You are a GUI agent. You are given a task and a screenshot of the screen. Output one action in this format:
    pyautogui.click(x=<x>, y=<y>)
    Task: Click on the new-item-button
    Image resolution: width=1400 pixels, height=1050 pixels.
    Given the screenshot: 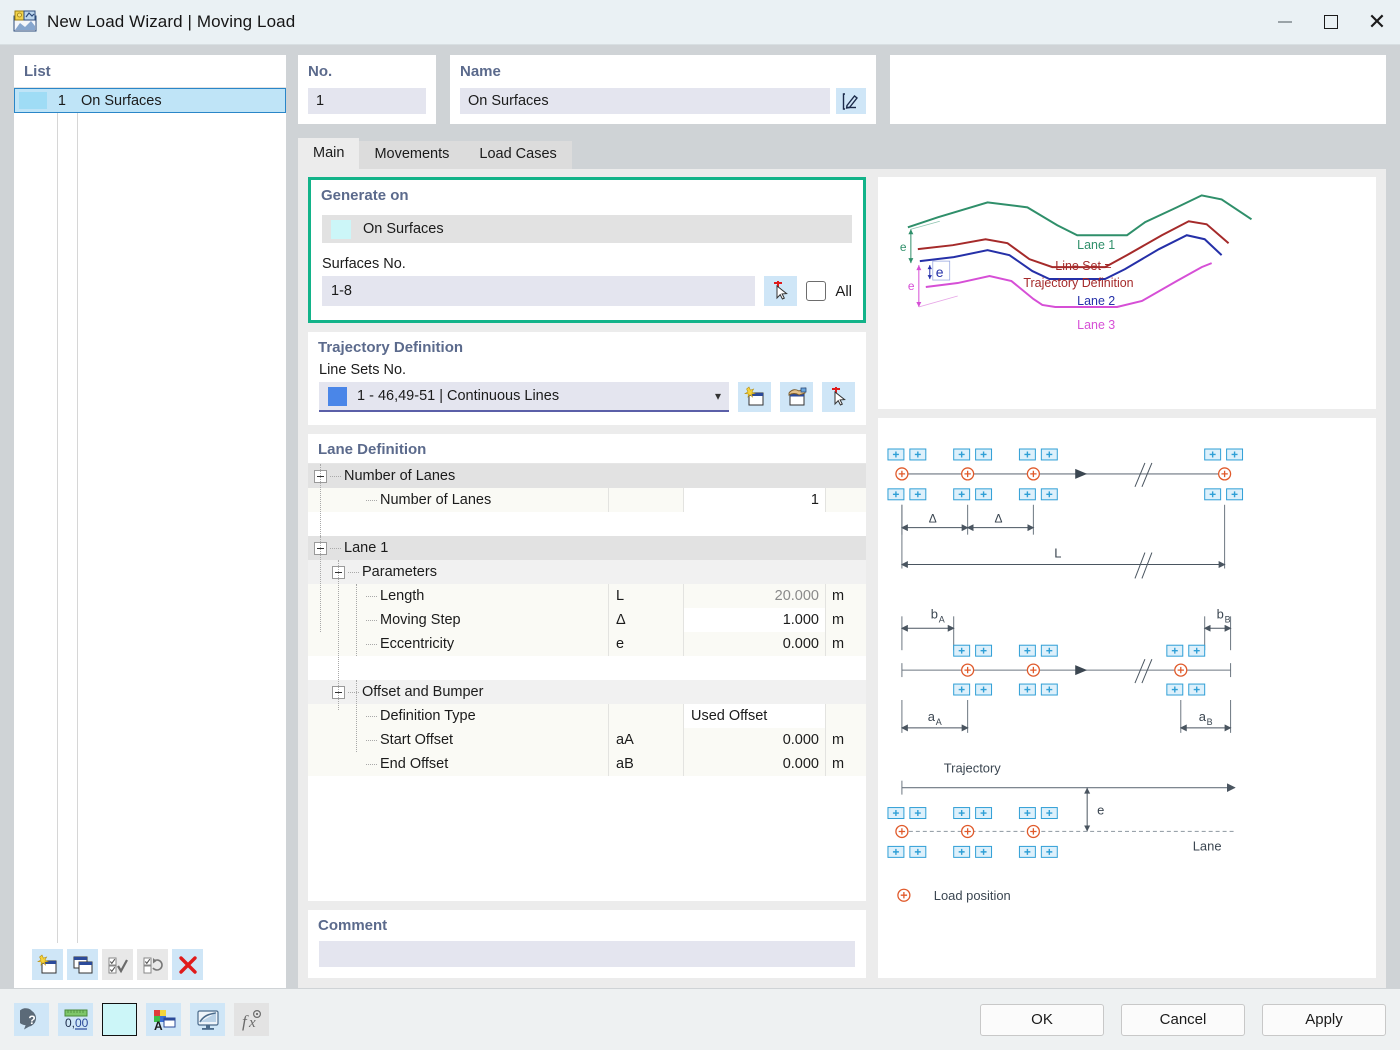 What is the action you would take?
    pyautogui.click(x=47, y=964)
    